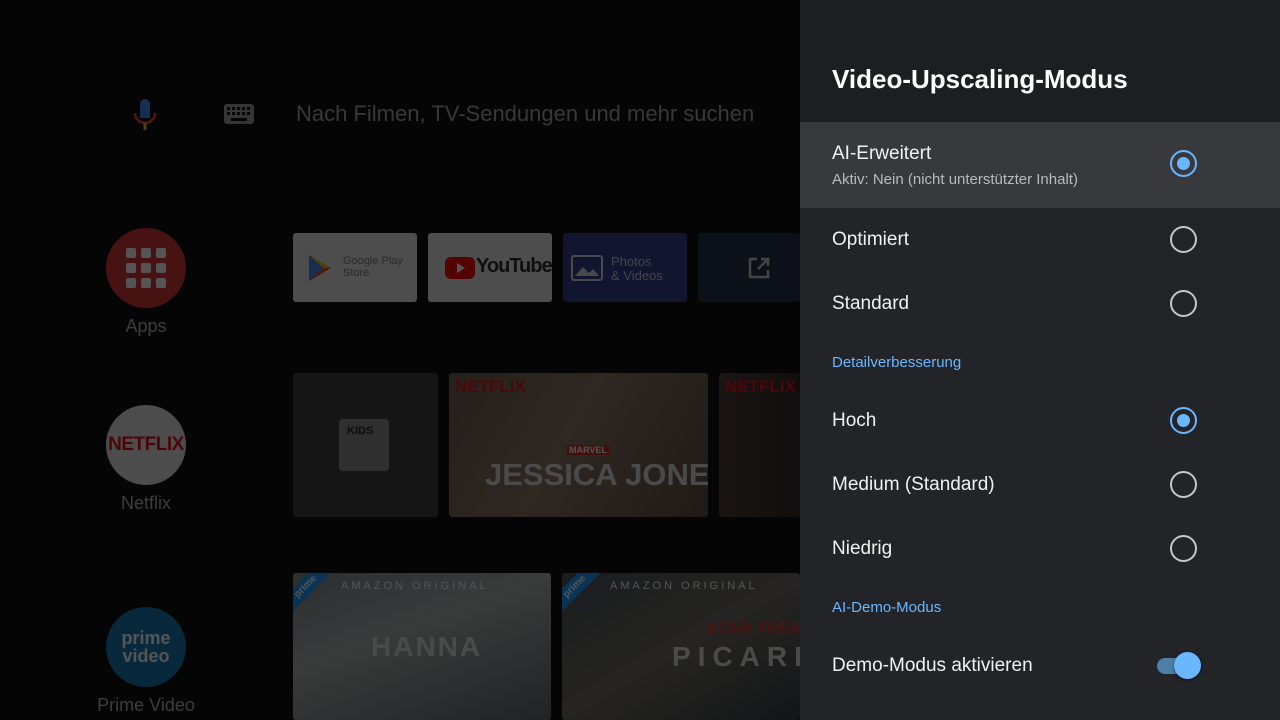 The height and width of the screenshot is (720, 1280). Describe the element at coordinates (373, 261) in the screenshot. I see `google-play-line1: Google Play` at that location.